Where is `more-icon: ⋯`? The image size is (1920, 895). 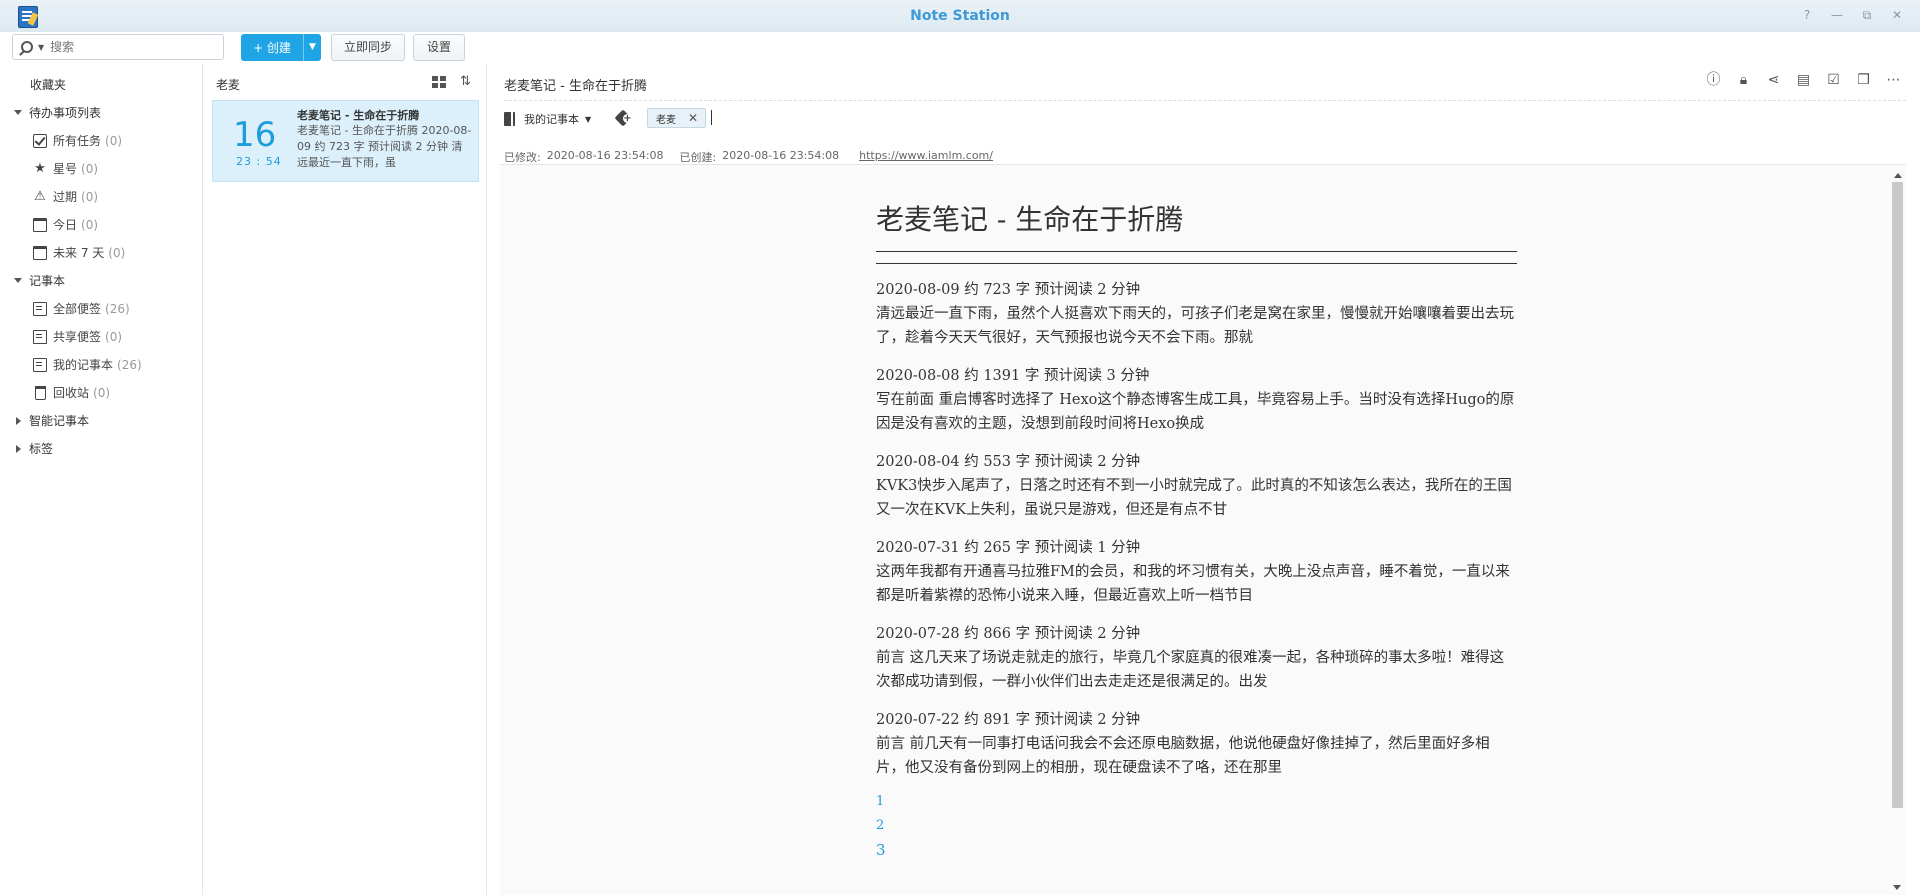
more-icon: ⋯ is located at coordinates (1893, 80).